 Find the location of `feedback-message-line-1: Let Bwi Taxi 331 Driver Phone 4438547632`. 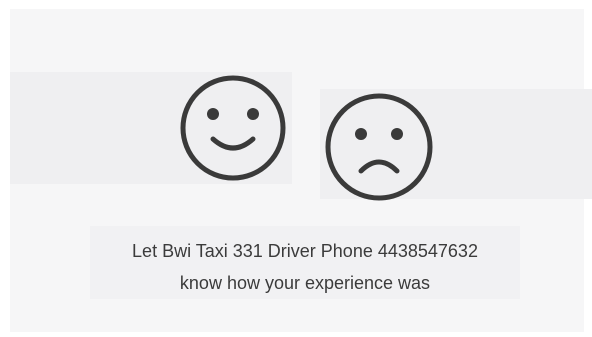

feedback-message-line-1: Let Bwi Taxi 331 Driver Phone 4438547632 is located at coordinates (305, 251).